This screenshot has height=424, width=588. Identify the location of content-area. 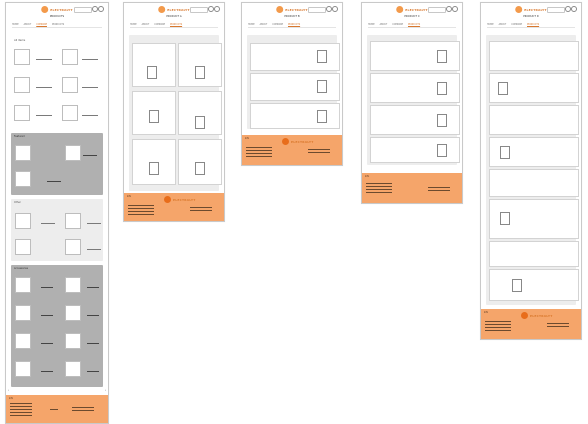
(532, 170).